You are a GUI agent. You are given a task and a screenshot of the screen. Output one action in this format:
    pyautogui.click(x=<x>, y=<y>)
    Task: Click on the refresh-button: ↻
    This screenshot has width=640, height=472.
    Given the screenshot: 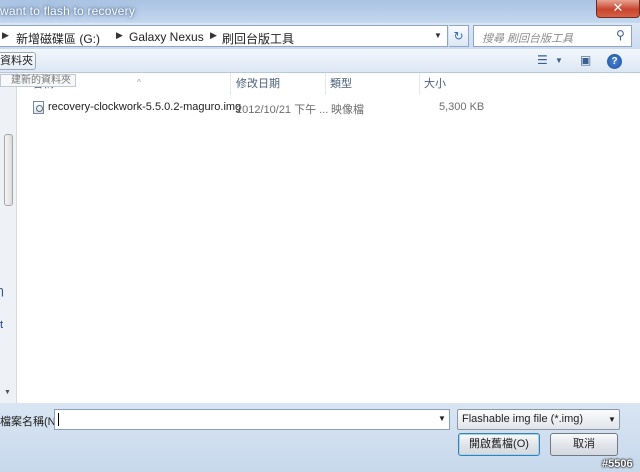 What is the action you would take?
    pyautogui.click(x=459, y=36)
    